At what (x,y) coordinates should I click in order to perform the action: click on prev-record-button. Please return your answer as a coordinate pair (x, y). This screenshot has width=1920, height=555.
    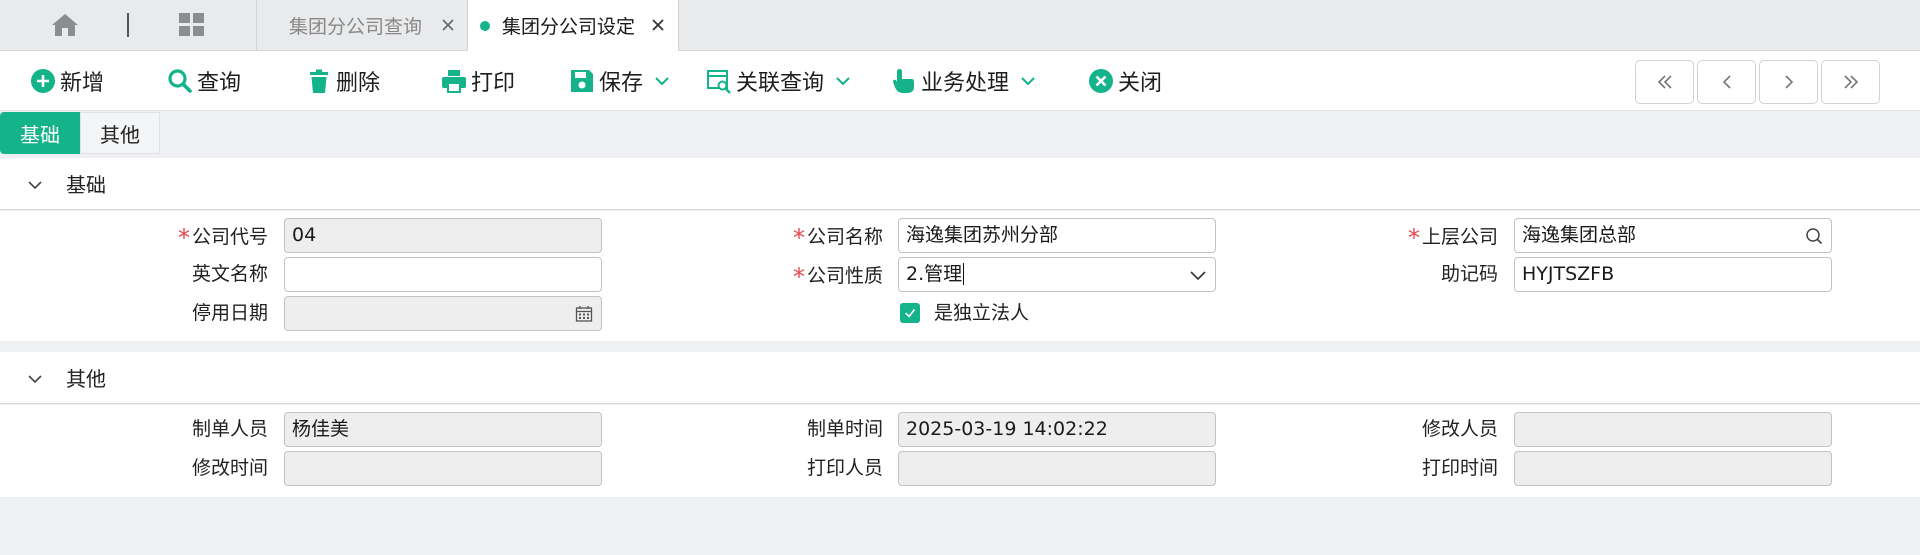
    Looking at the image, I should click on (1726, 82).